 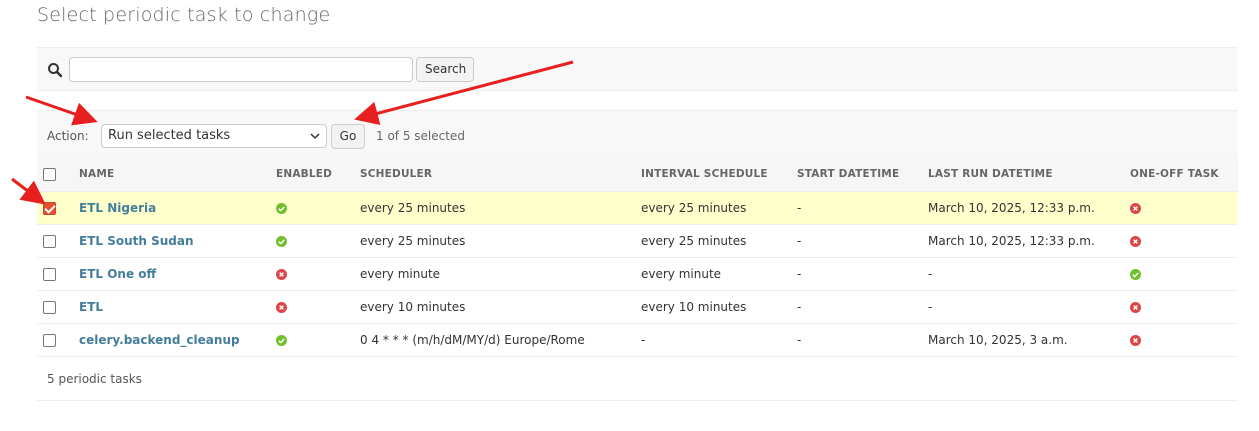 I want to click on task-name-cell: ETL Nigeria, so click(x=171, y=208).